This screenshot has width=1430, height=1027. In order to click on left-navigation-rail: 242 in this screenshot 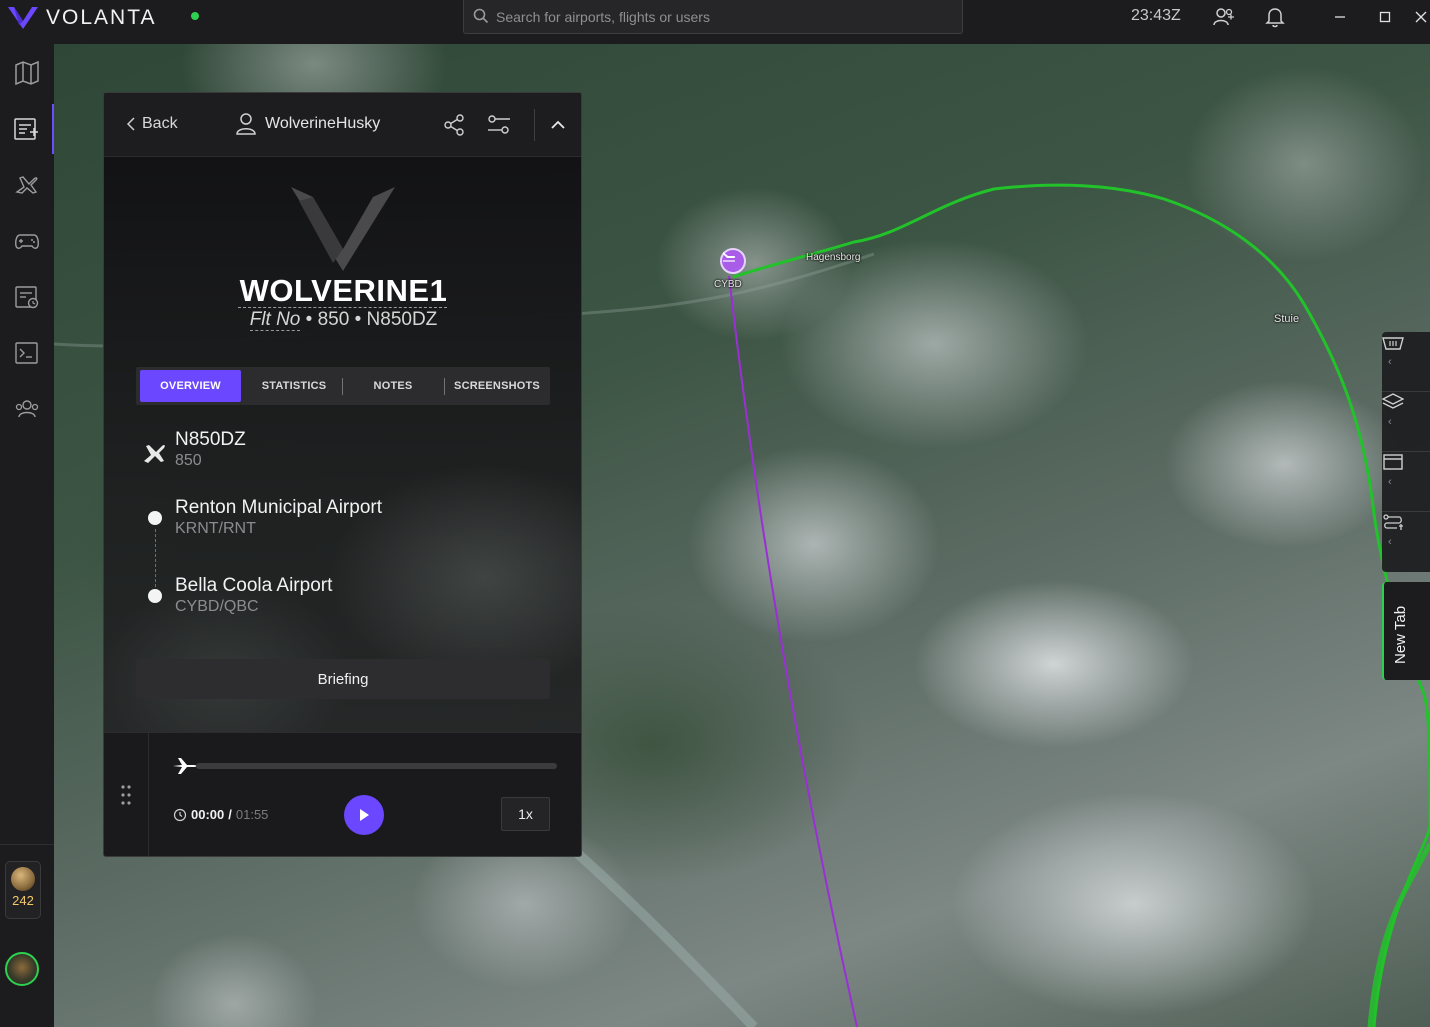, I will do `click(27, 535)`.